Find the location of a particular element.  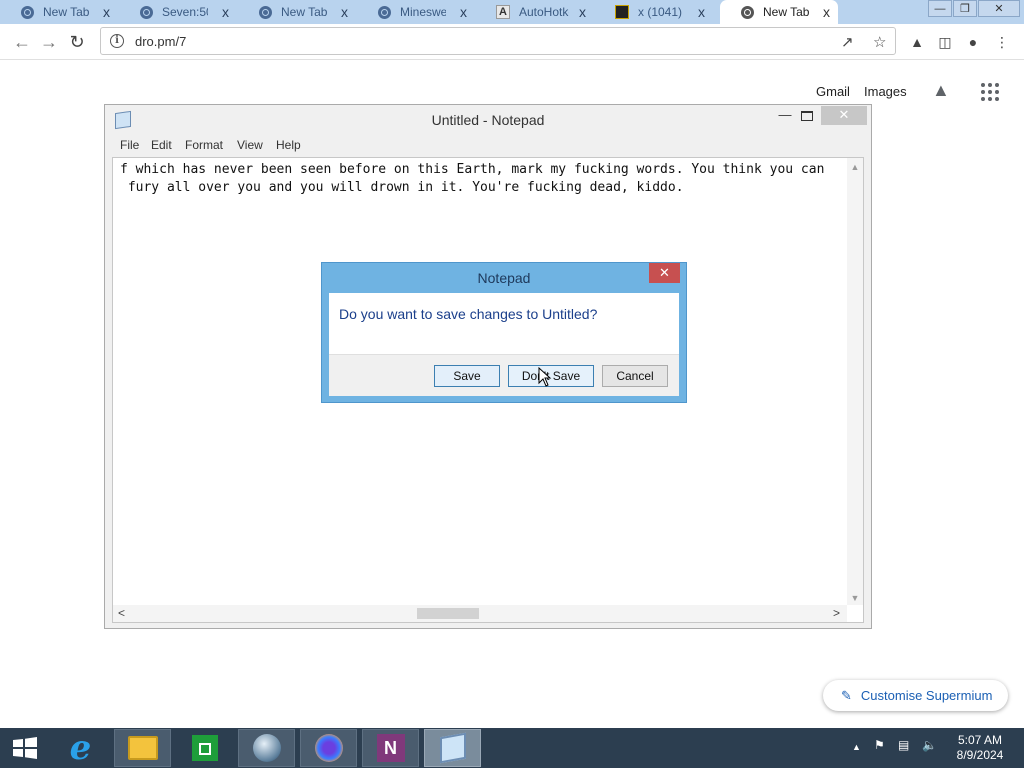

tab-title: AutoHotkey is located at coordinates (544, 12).